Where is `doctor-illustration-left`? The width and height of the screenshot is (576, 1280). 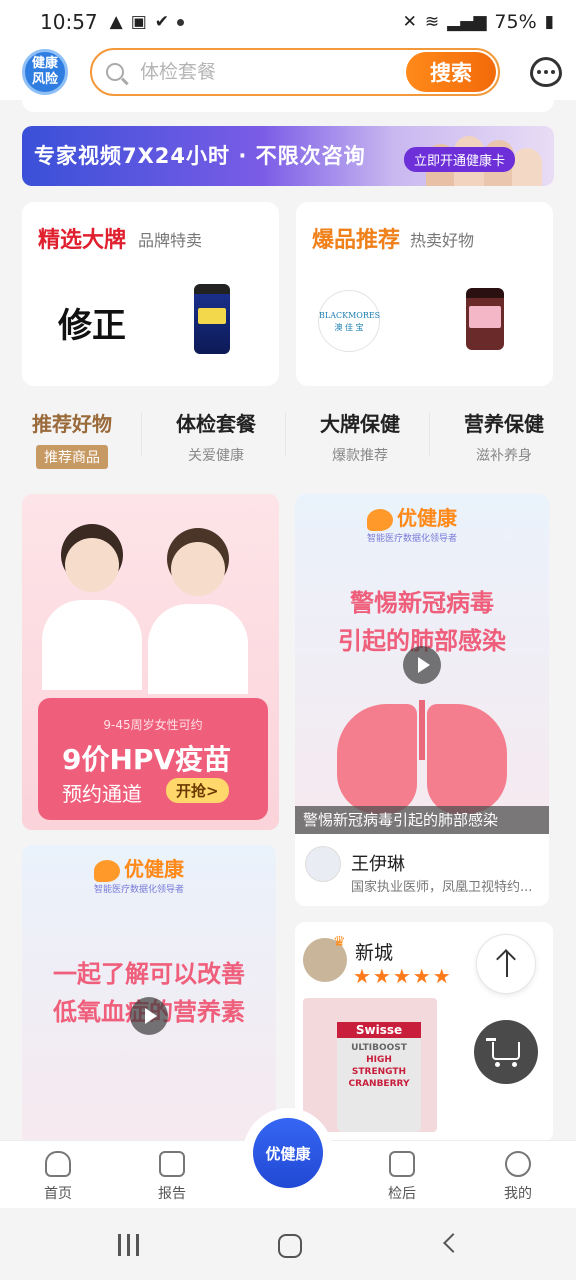
doctor-illustration-left is located at coordinates (92, 612).